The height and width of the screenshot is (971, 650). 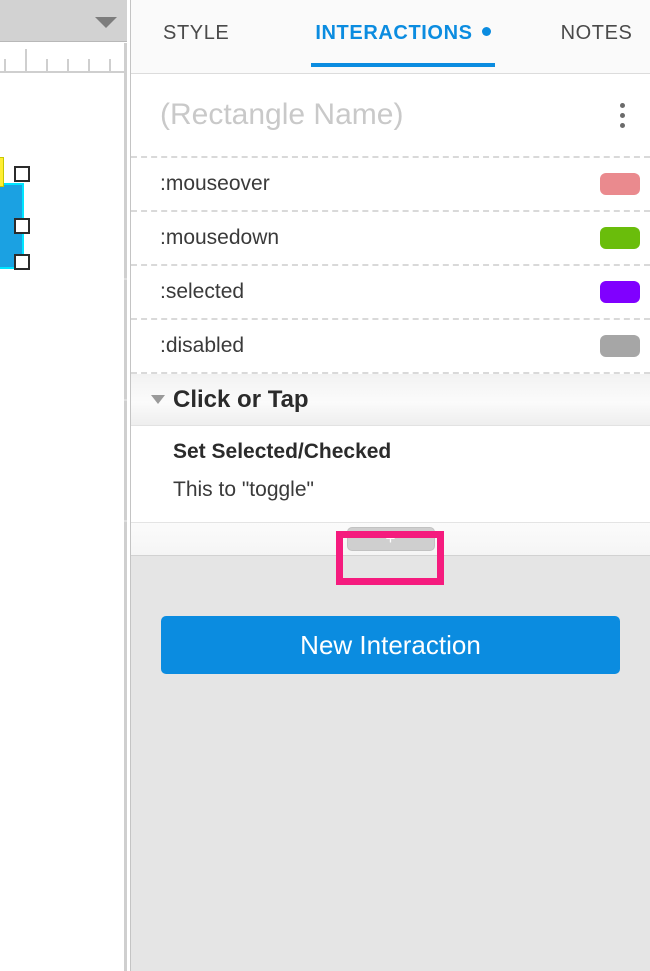 I want to click on kebab-menu-icon, so click(x=622, y=115).